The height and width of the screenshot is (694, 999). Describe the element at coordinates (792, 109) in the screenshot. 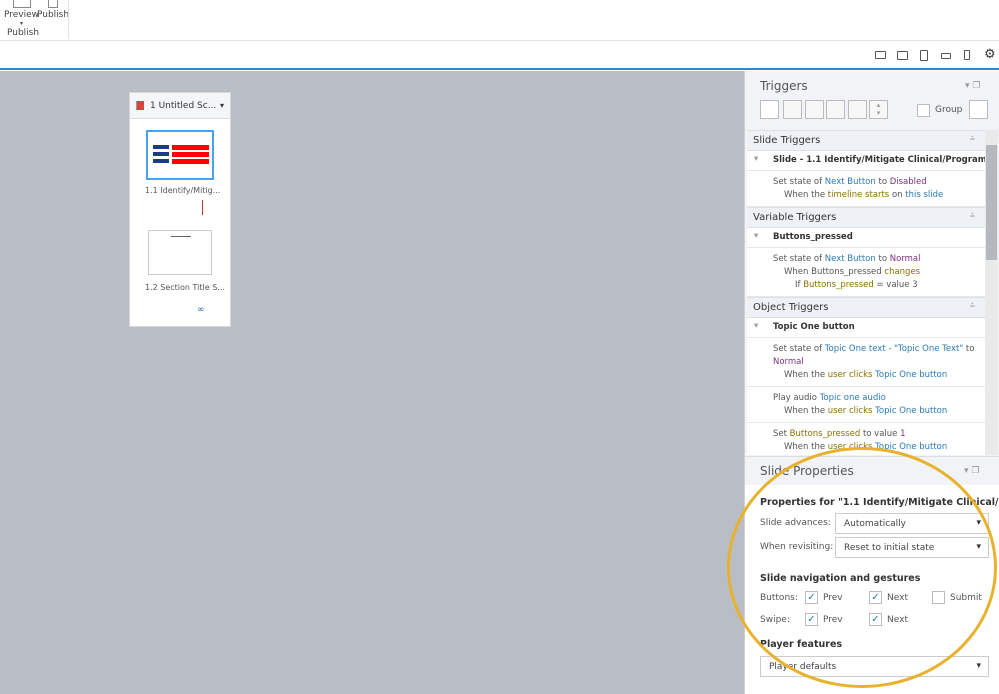

I see `edit-trigger-icon` at that location.